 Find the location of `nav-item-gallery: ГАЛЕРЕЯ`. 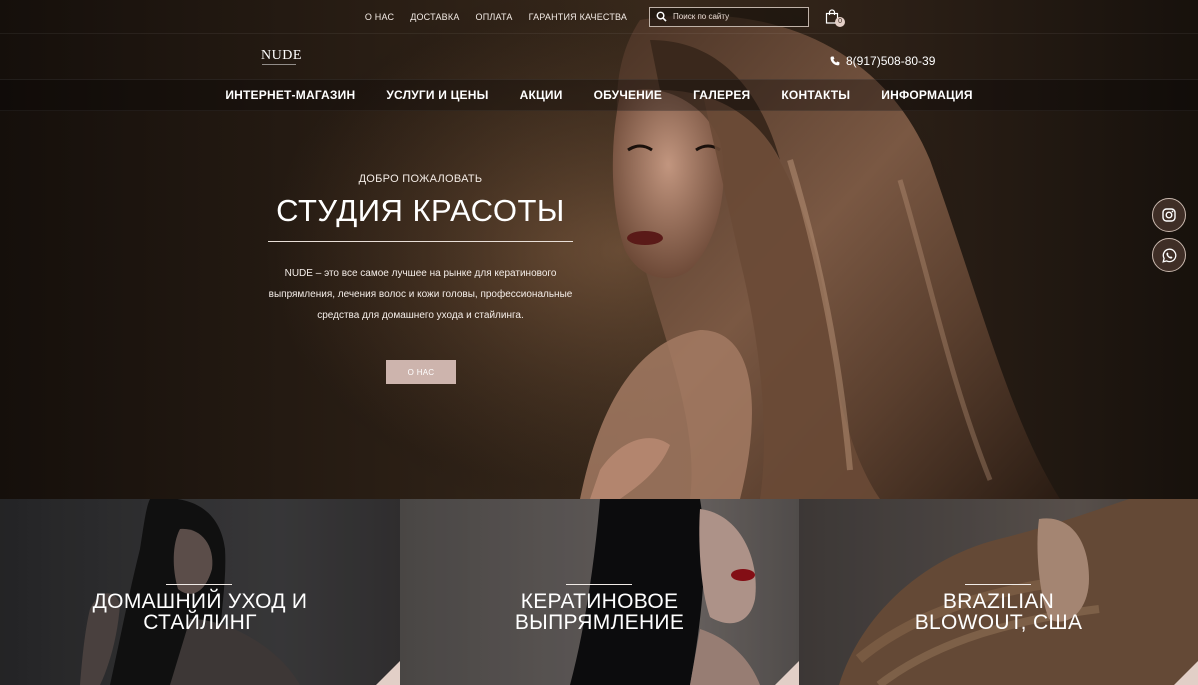

nav-item-gallery: ГАЛЕРЕЯ is located at coordinates (722, 95).